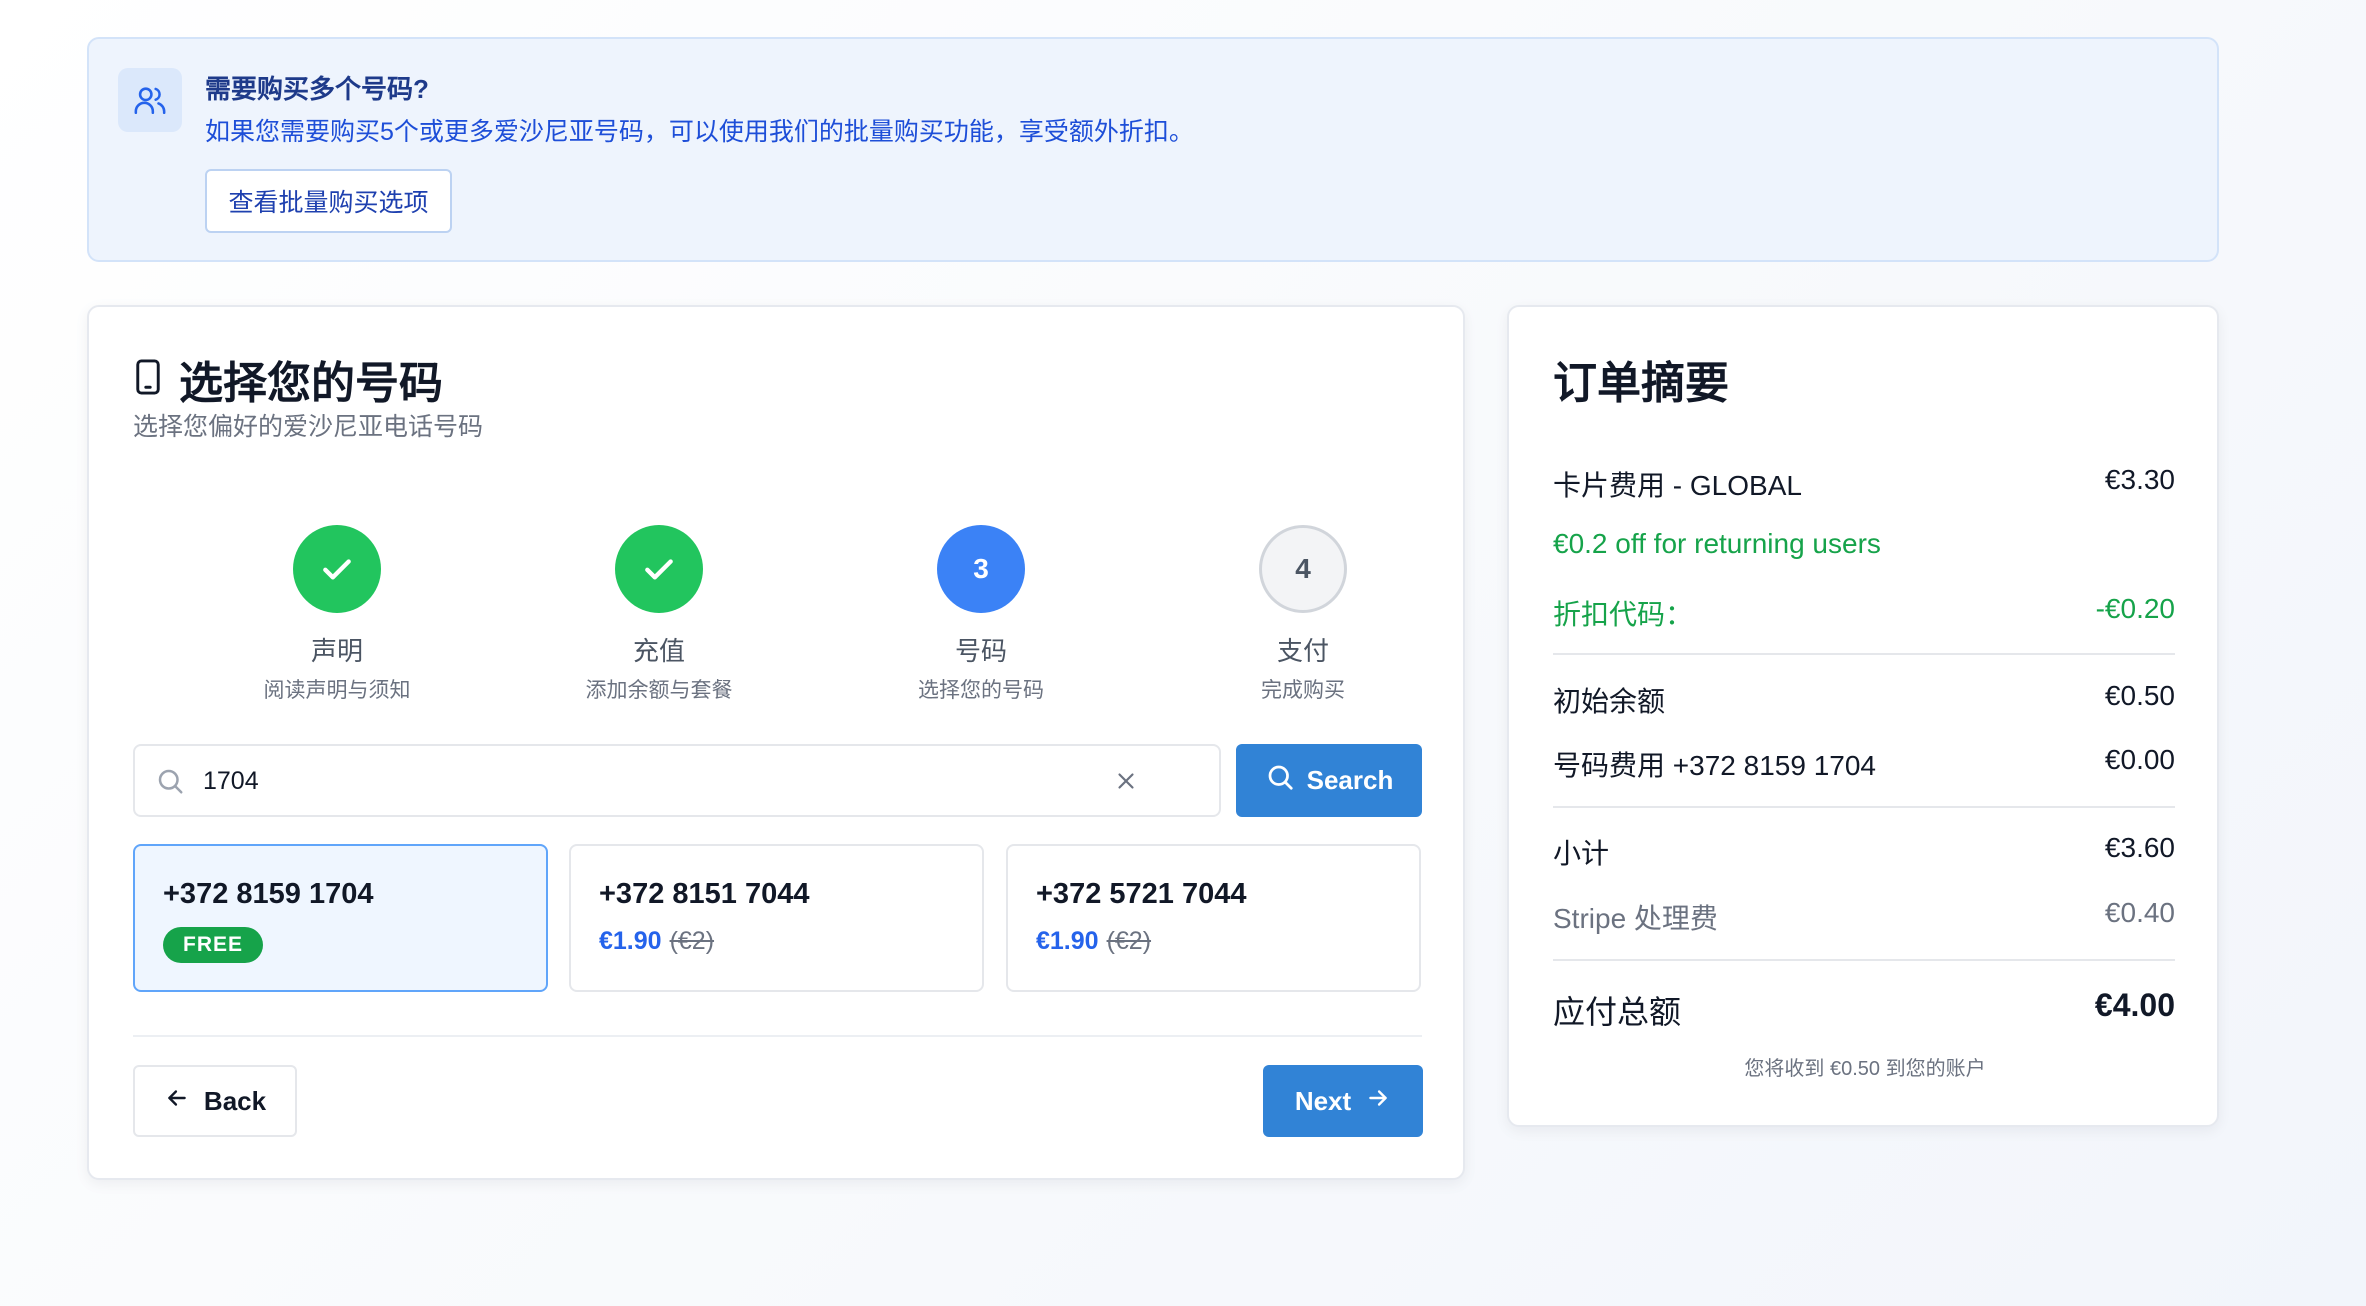 The image size is (2366, 1306). I want to click on number-option: +372 8159 1704 FREE, so click(340, 918).